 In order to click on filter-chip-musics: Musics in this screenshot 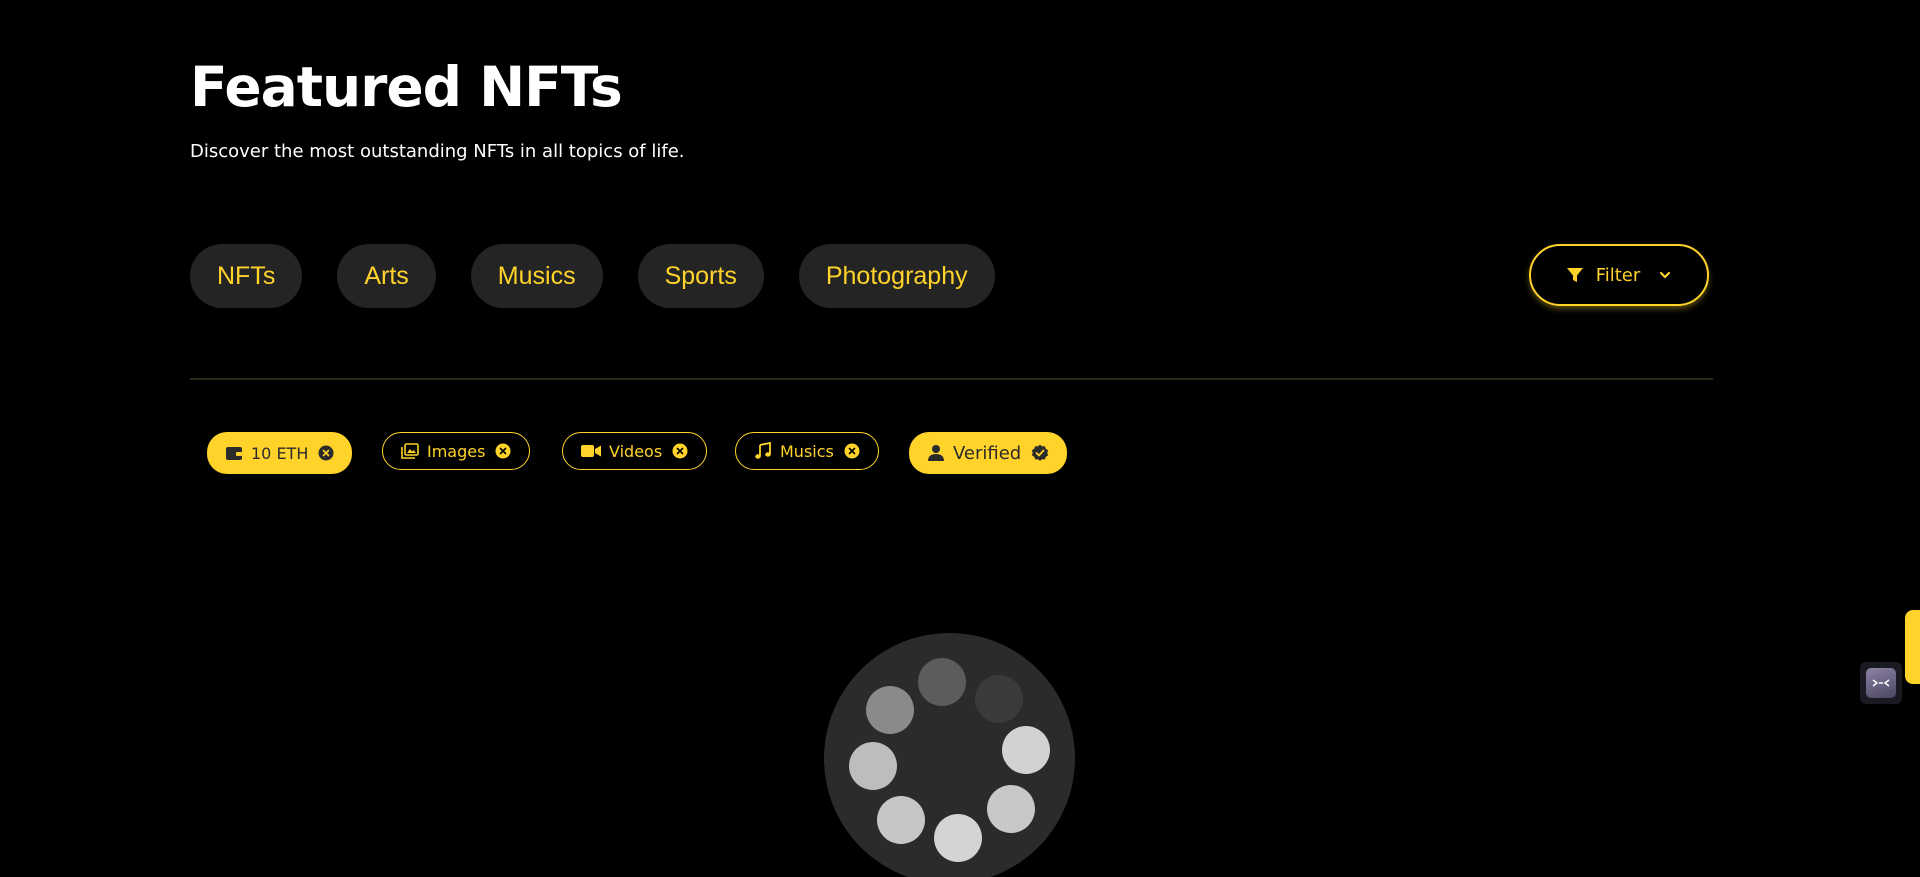, I will do `click(807, 451)`.